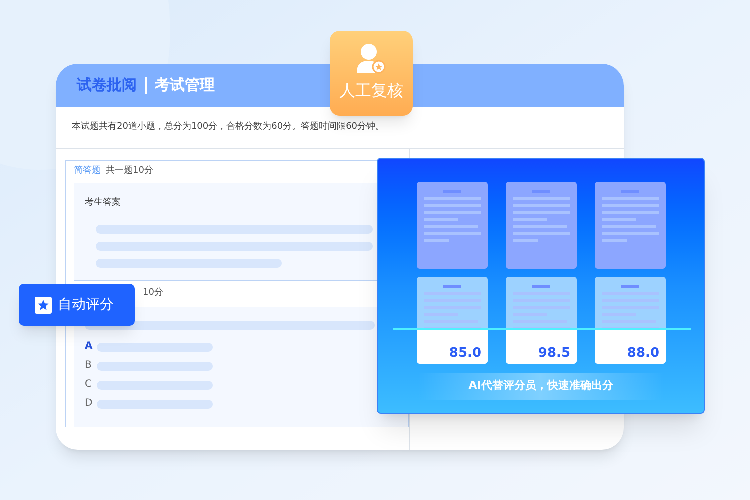  I want to click on score-value: 98.5, so click(554, 353).